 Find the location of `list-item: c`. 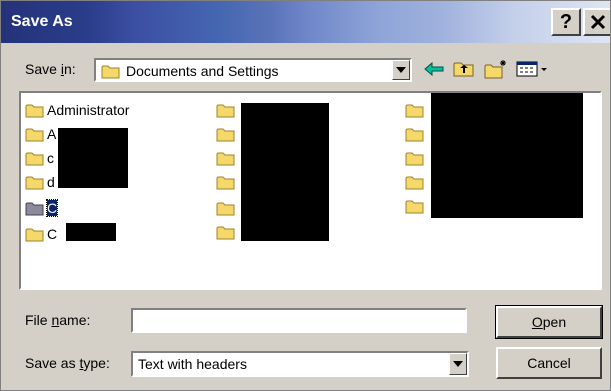

list-item: c is located at coordinates (39, 157).